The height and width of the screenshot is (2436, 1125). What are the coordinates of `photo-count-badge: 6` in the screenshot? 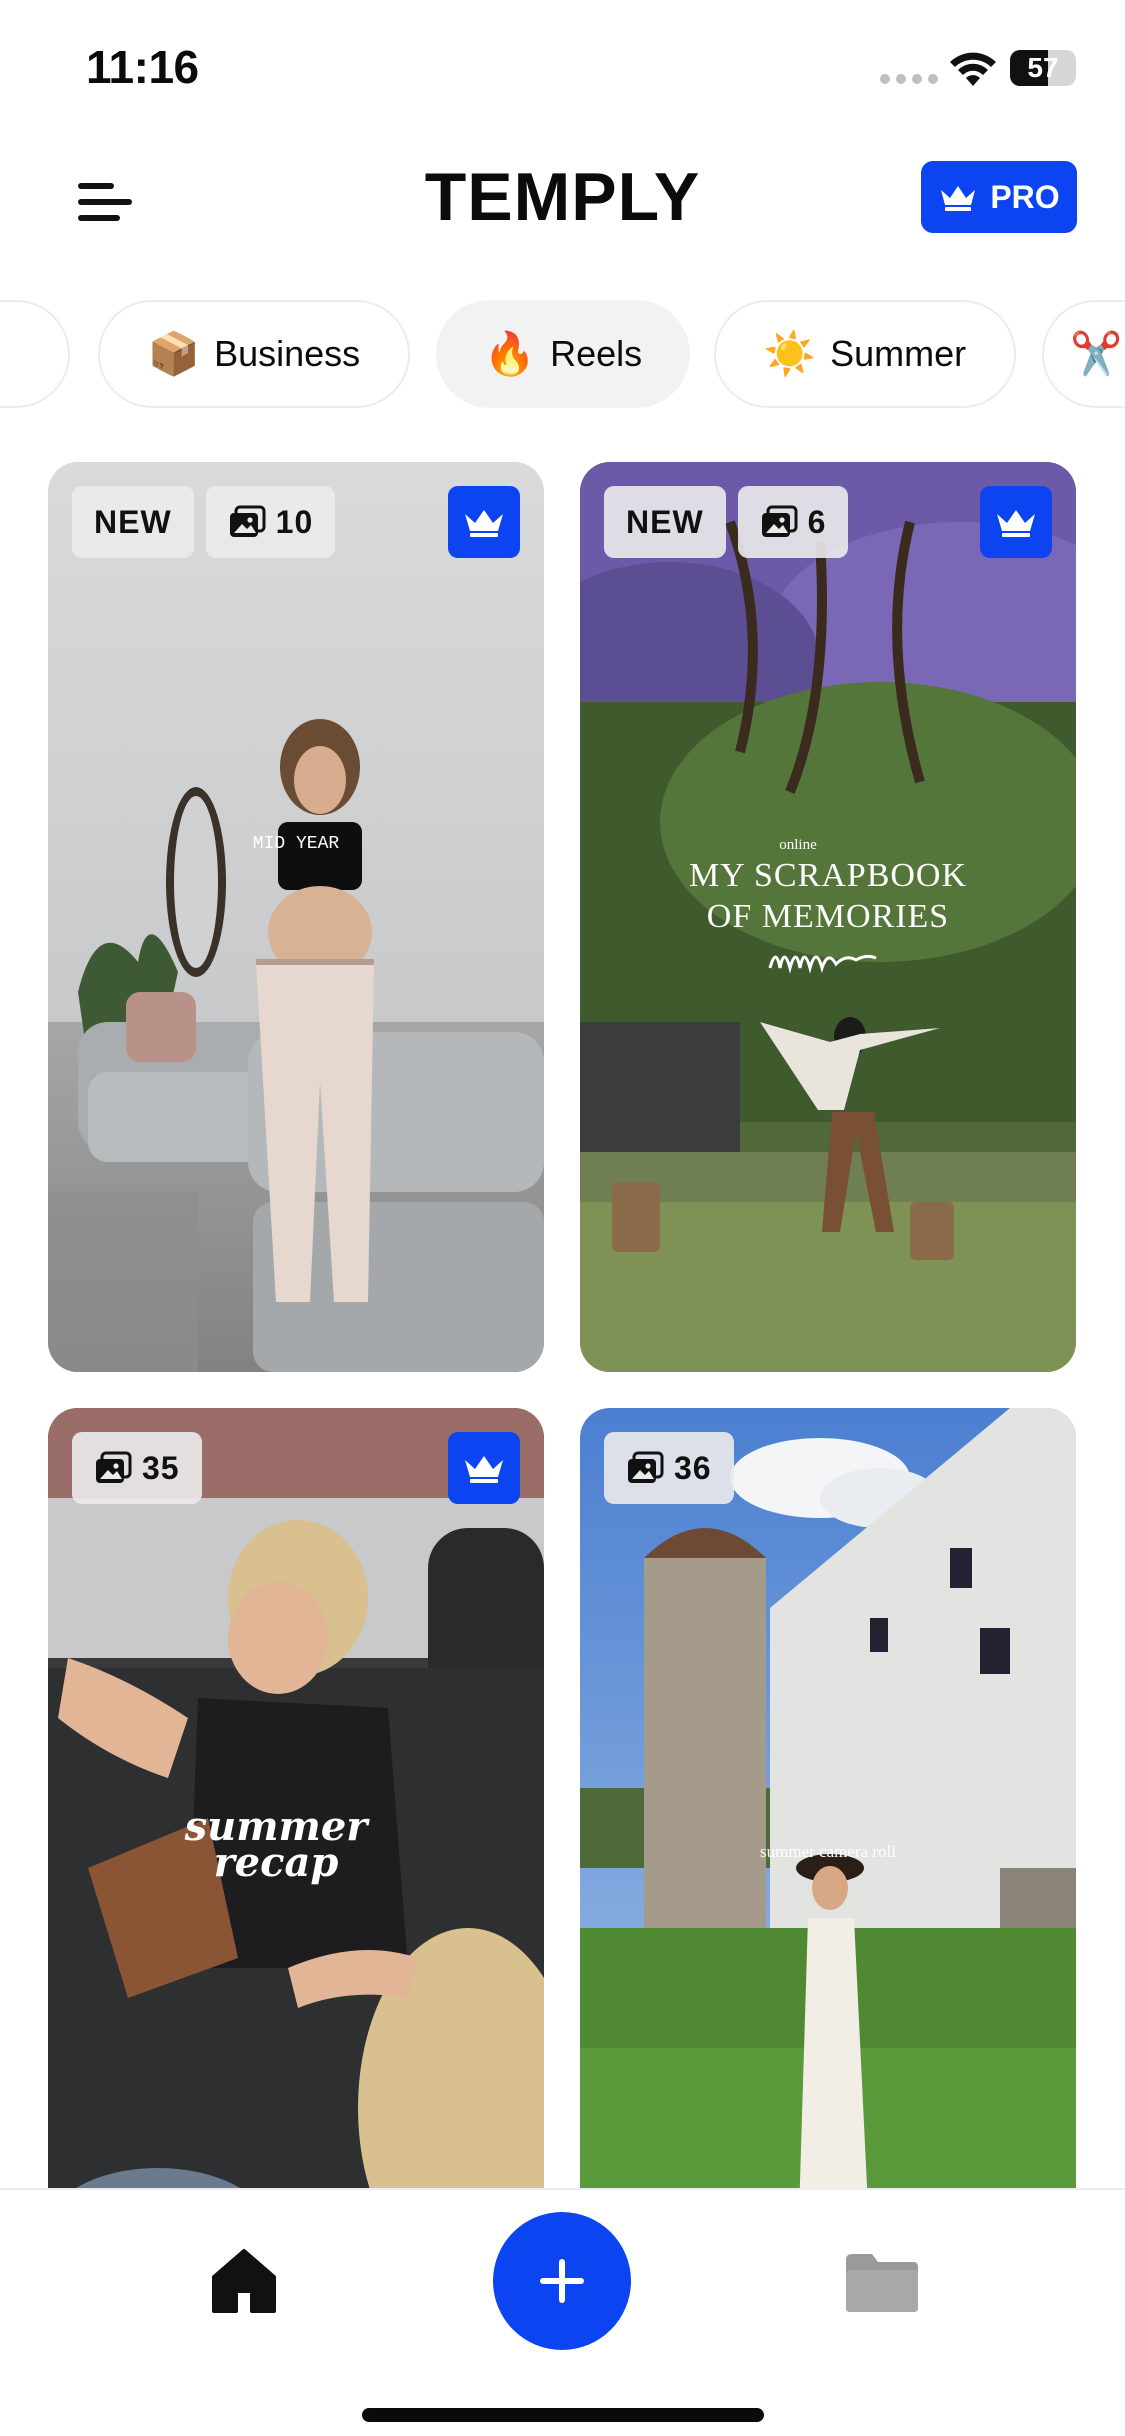 It's located at (793, 522).